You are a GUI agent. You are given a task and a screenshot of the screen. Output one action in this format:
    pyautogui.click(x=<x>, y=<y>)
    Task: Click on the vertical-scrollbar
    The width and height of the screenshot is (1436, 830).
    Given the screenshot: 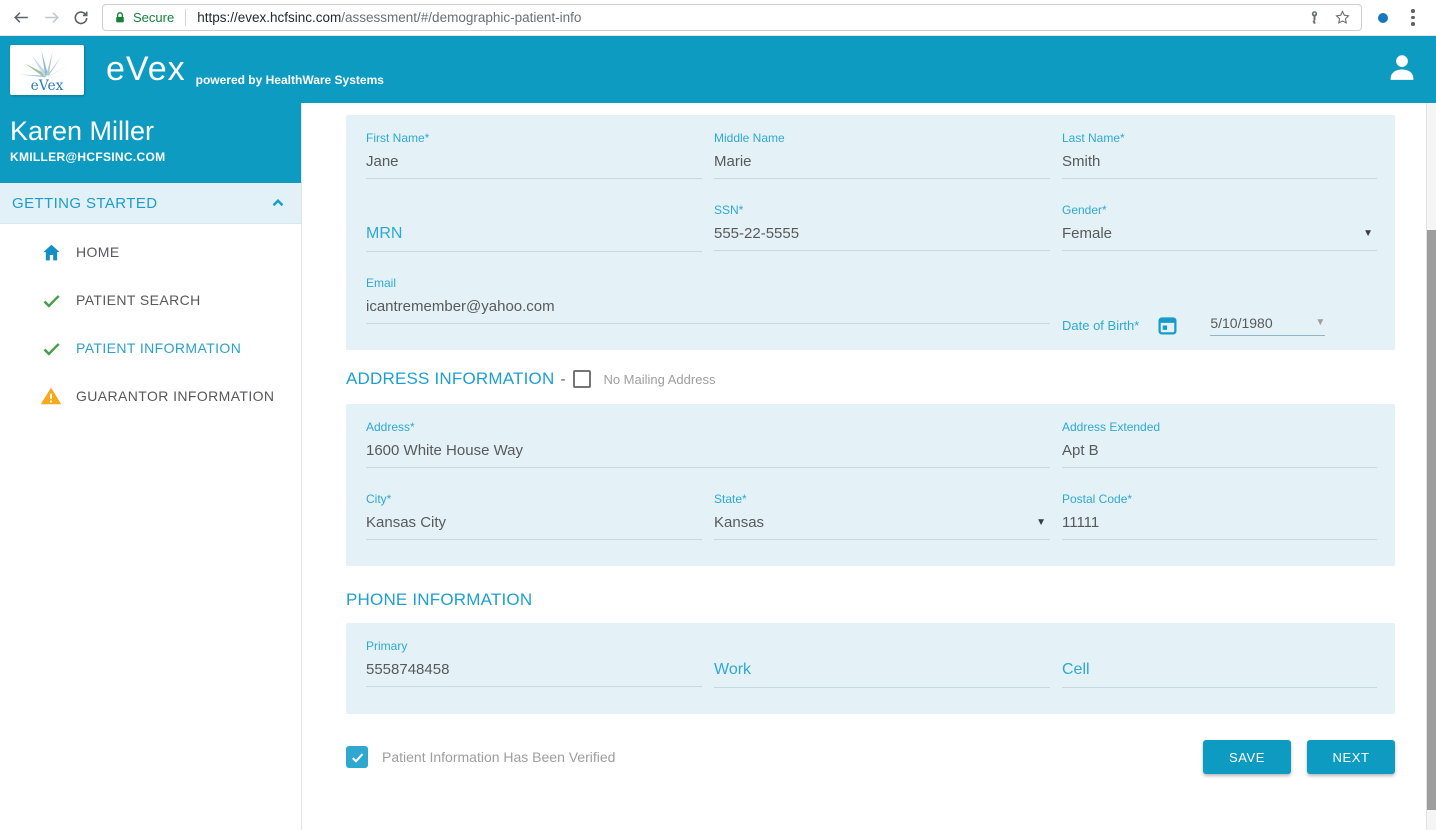 What is the action you would take?
    pyautogui.click(x=1431, y=466)
    